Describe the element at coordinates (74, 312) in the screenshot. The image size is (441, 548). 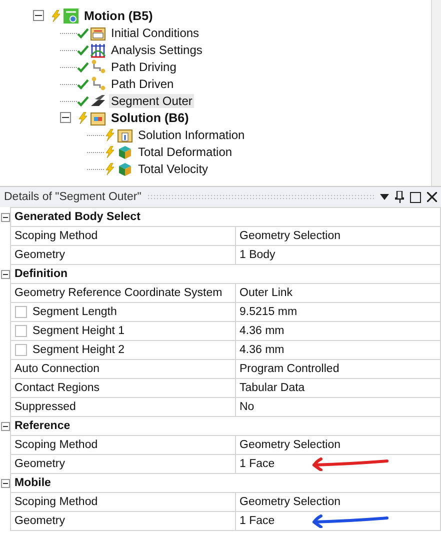
I see `property-label: Segment Length` at that location.